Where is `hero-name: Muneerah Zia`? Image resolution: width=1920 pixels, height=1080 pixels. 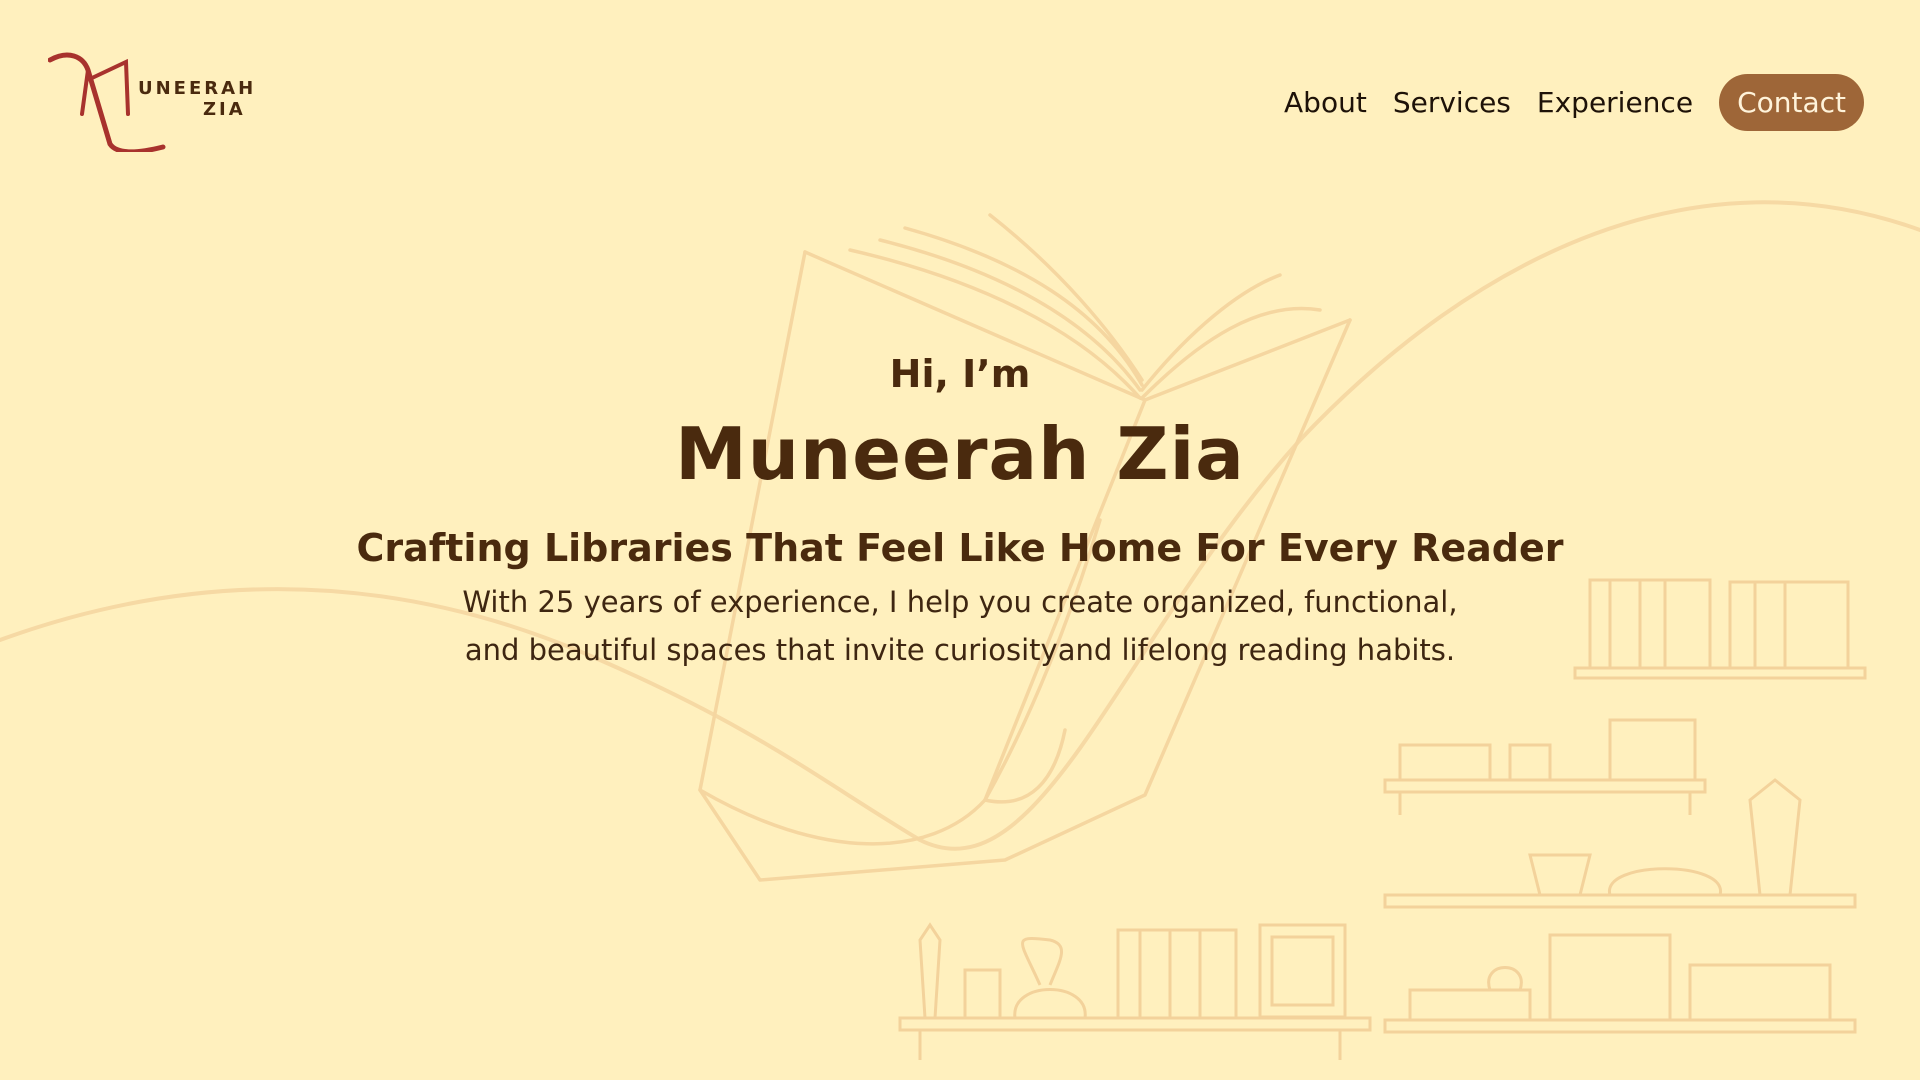
hero-name: Muneerah Zia is located at coordinates (960, 454).